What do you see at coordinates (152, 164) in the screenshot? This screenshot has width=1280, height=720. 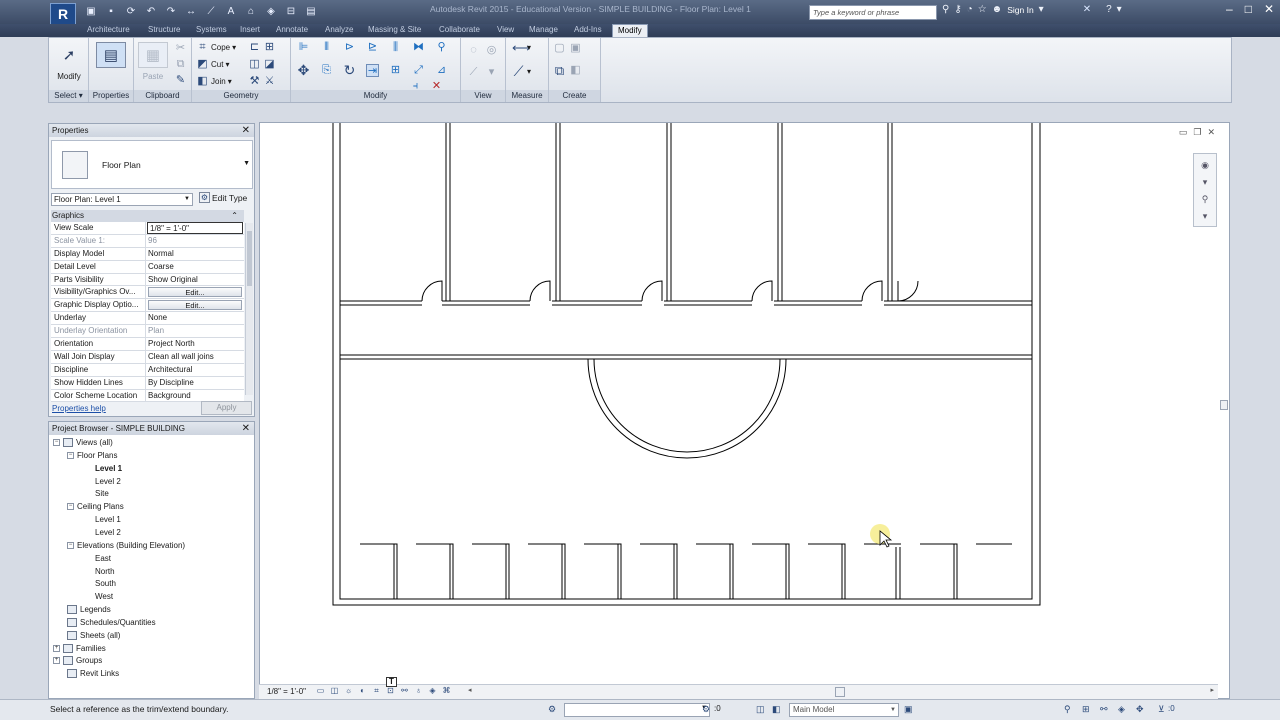 I see `type-selector: Floor Plan ▼` at bounding box center [152, 164].